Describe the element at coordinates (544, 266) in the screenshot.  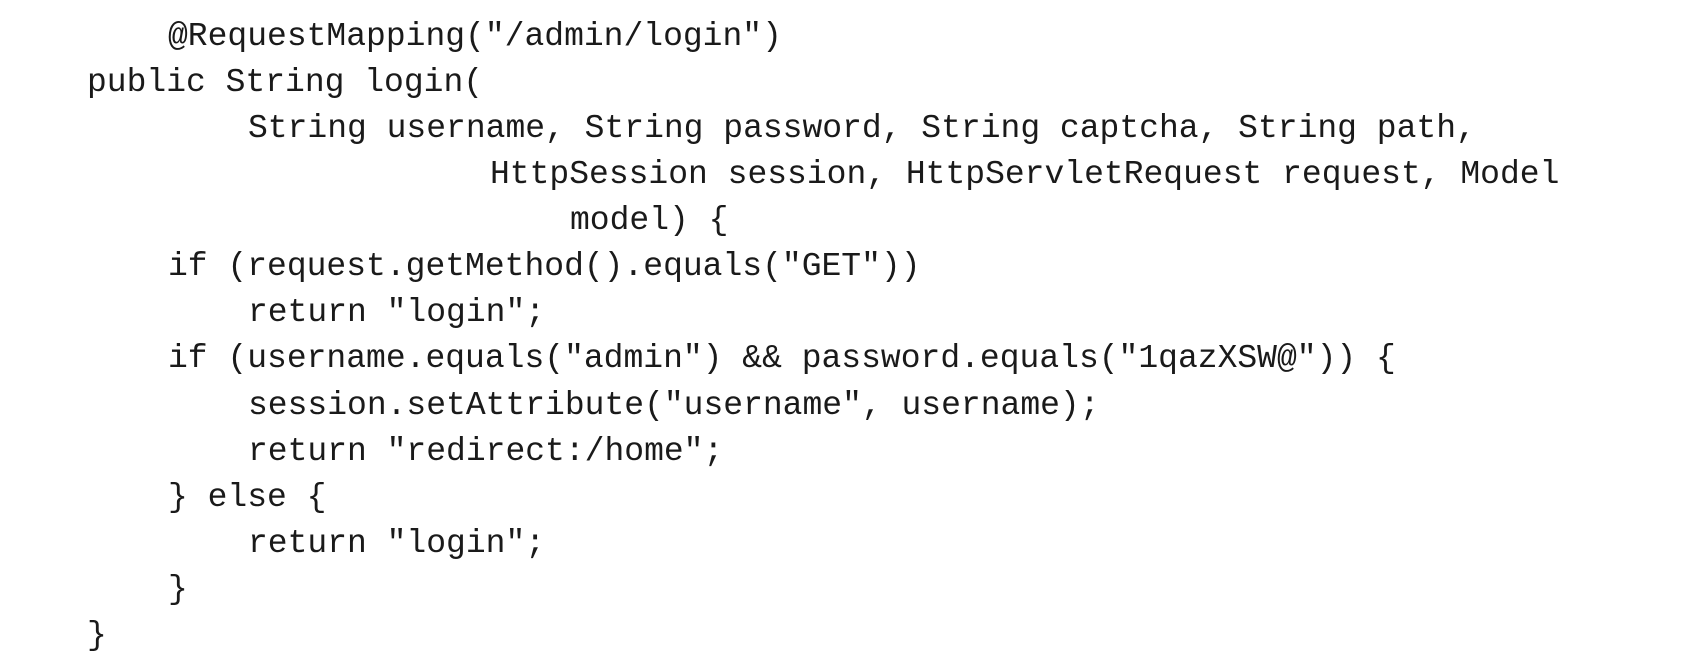
I see `code-line-if-get: if (request.getMethod().equals("GET"))` at that location.